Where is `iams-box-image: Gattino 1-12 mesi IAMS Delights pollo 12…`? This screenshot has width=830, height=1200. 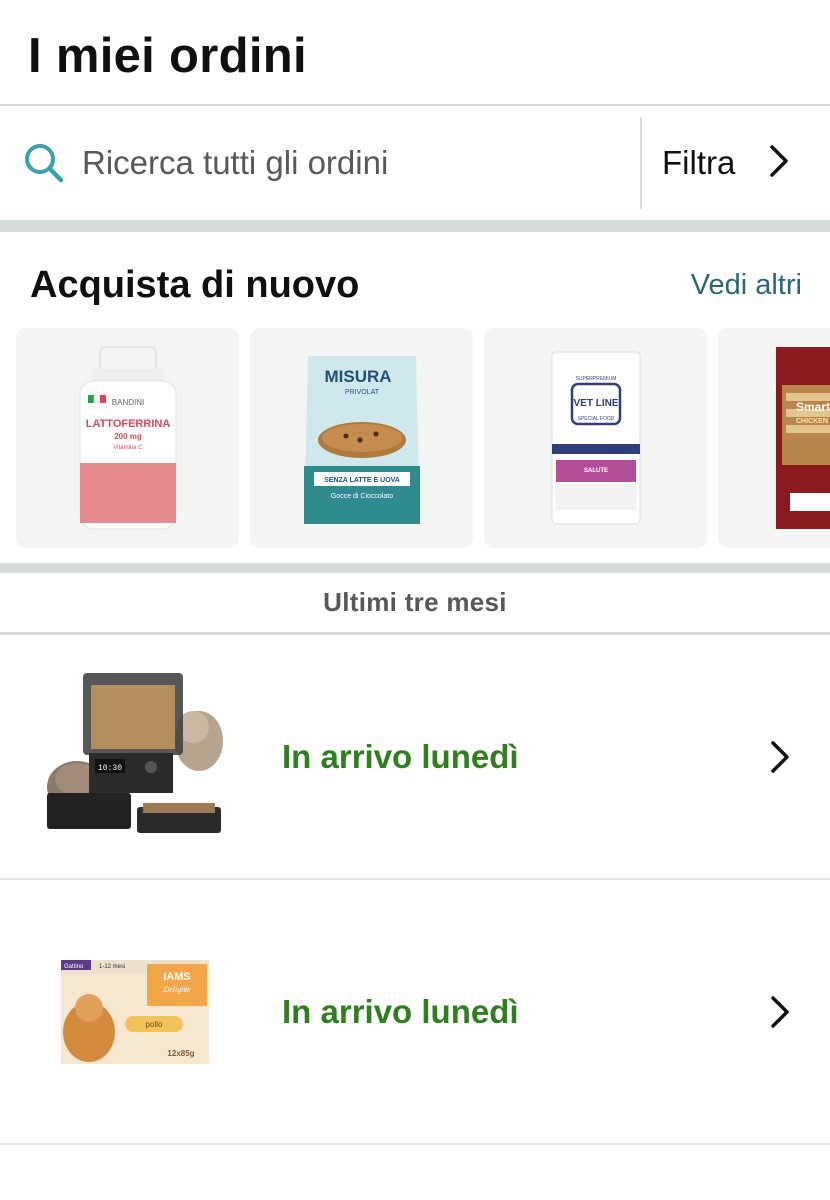
iams-box-image: Gattino 1-12 mesi IAMS Delights pollo 12… is located at coordinates (135, 1011).